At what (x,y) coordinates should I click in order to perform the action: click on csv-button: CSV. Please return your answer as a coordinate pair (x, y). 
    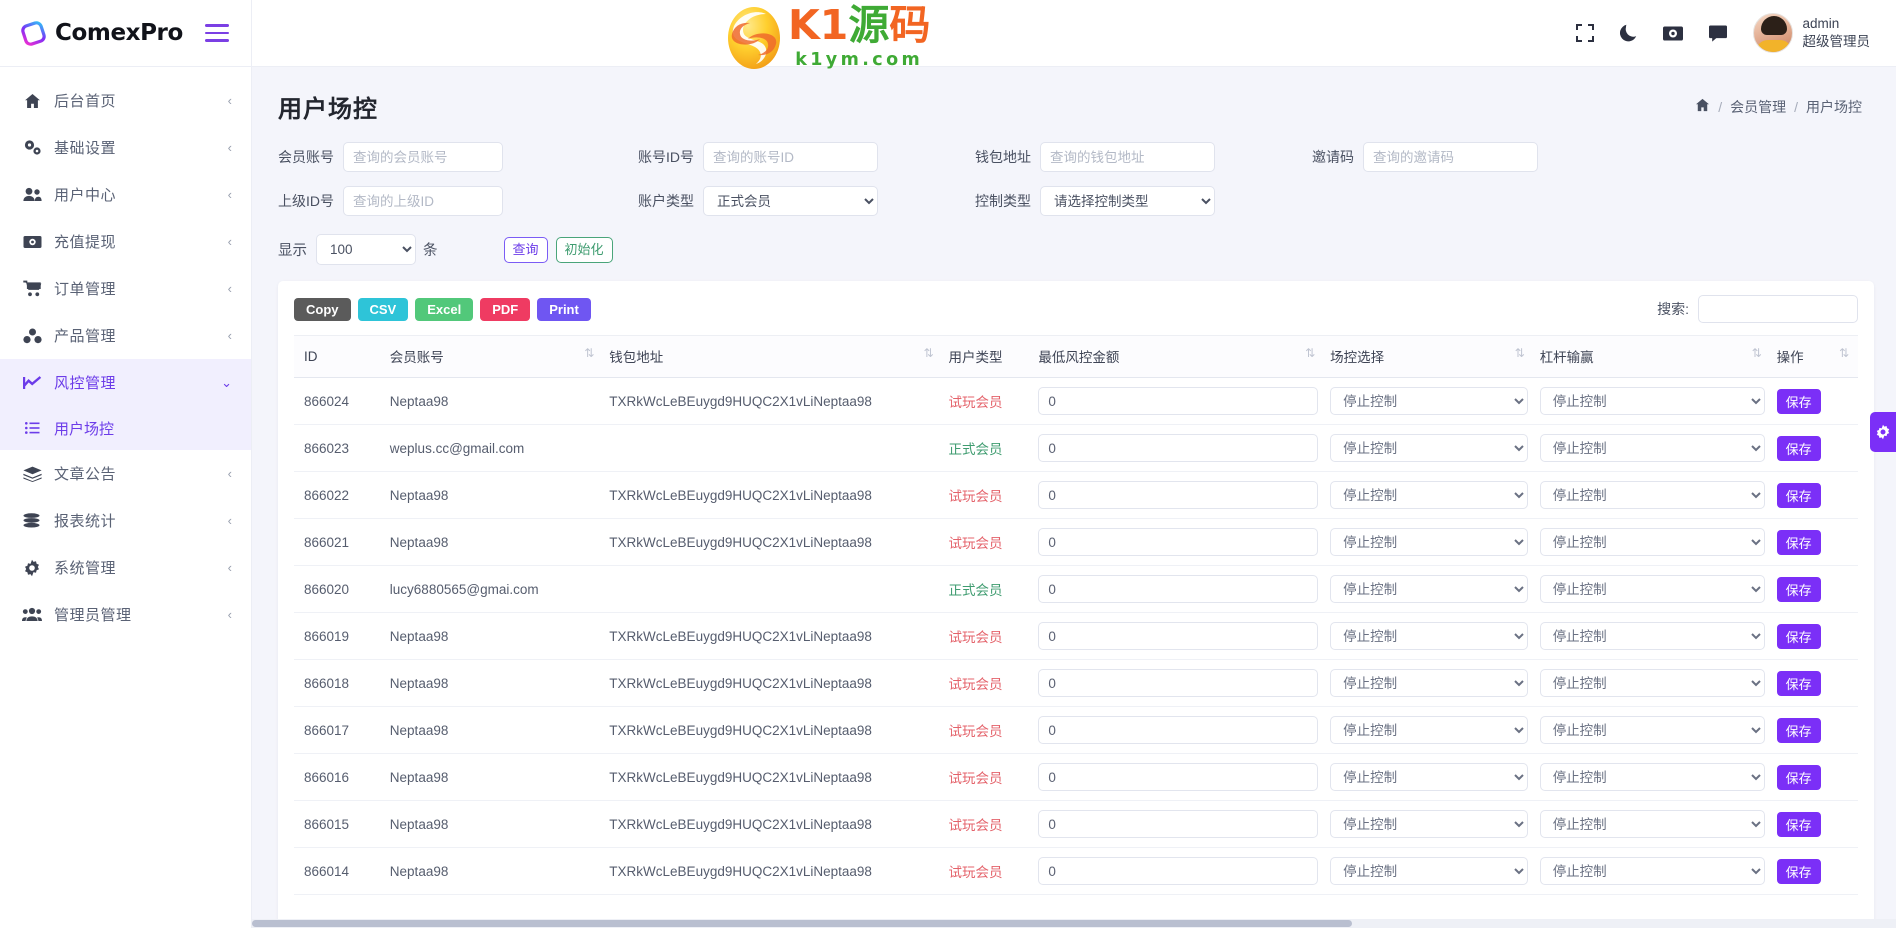
    Looking at the image, I should click on (383, 309).